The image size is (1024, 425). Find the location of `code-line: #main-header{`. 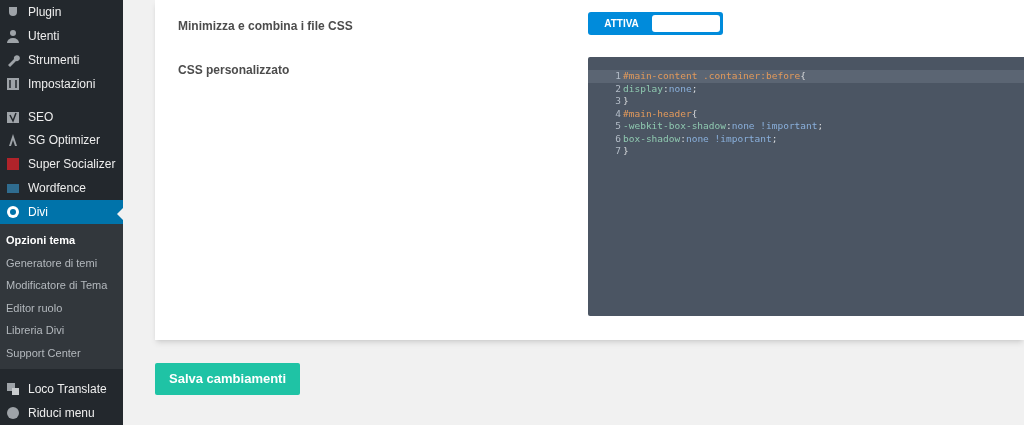

code-line: #main-header{ is located at coordinates (660, 113).